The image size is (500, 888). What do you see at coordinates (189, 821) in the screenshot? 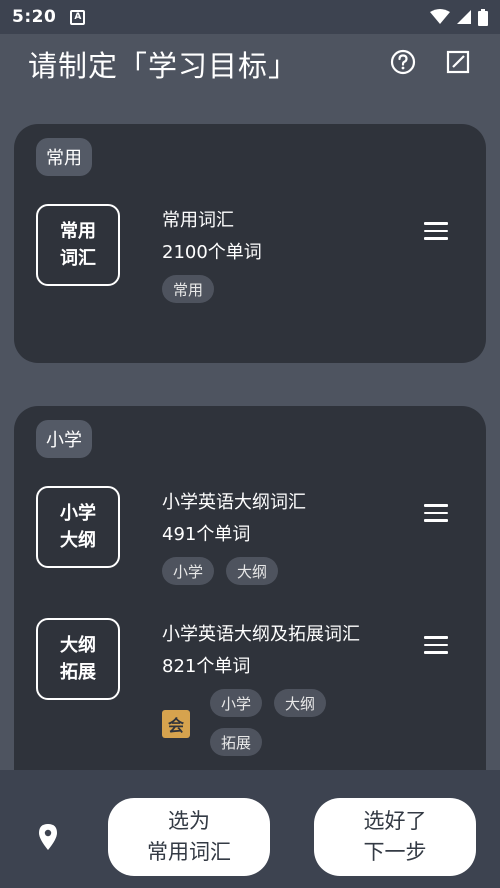
I see `button-line: 选为` at bounding box center [189, 821].